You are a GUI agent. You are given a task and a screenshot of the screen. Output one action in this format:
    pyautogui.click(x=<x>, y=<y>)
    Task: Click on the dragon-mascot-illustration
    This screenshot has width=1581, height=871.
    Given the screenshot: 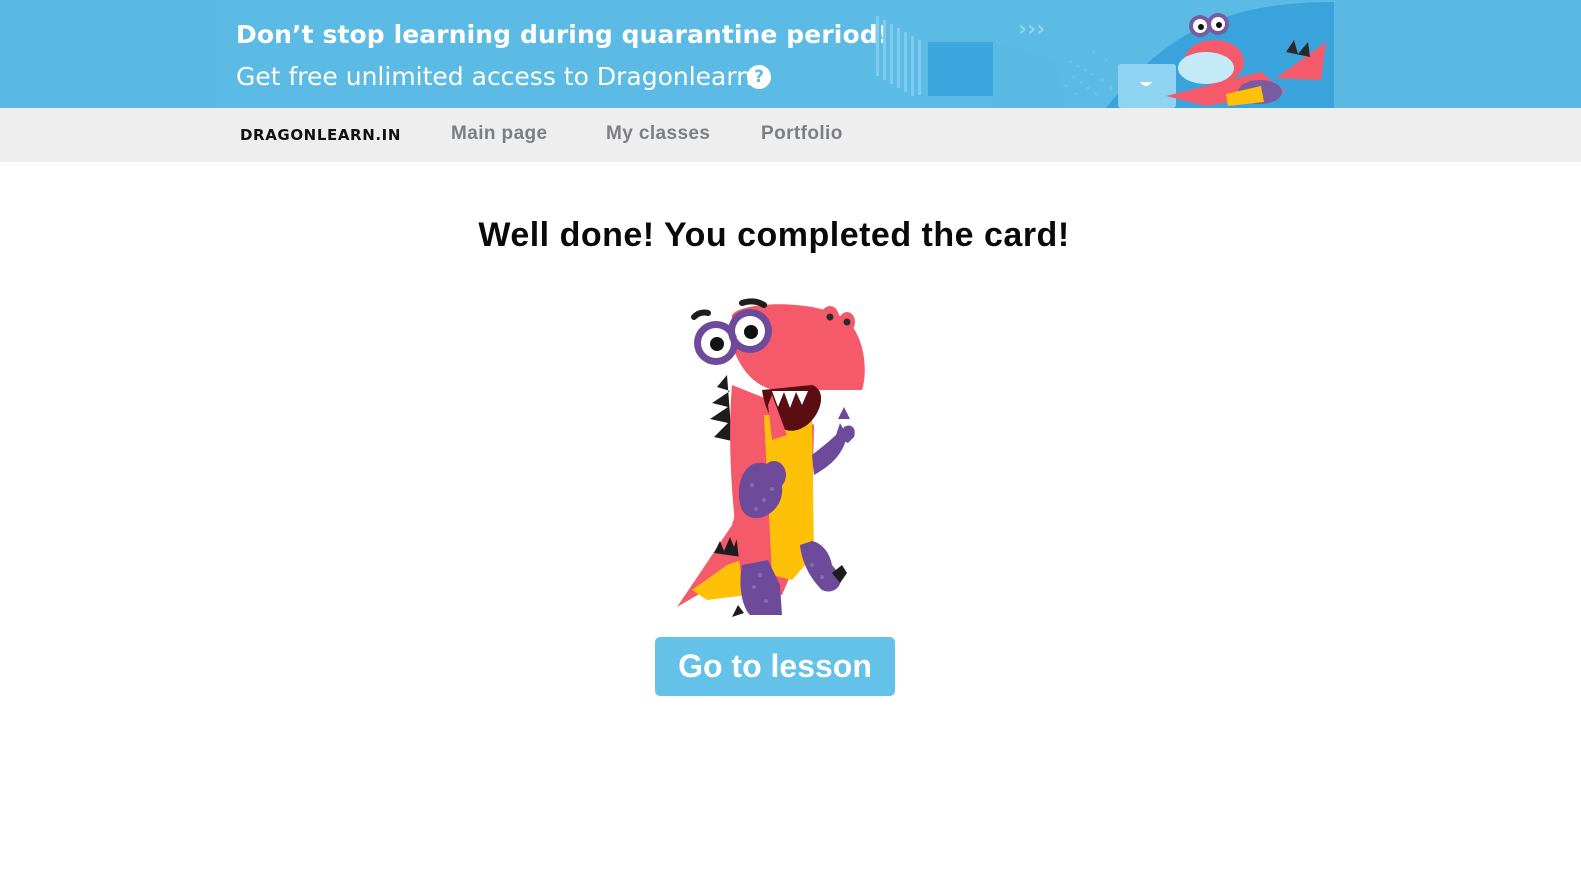 What is the action you would take?
    pyautogui.click(x=771, y=457)
    